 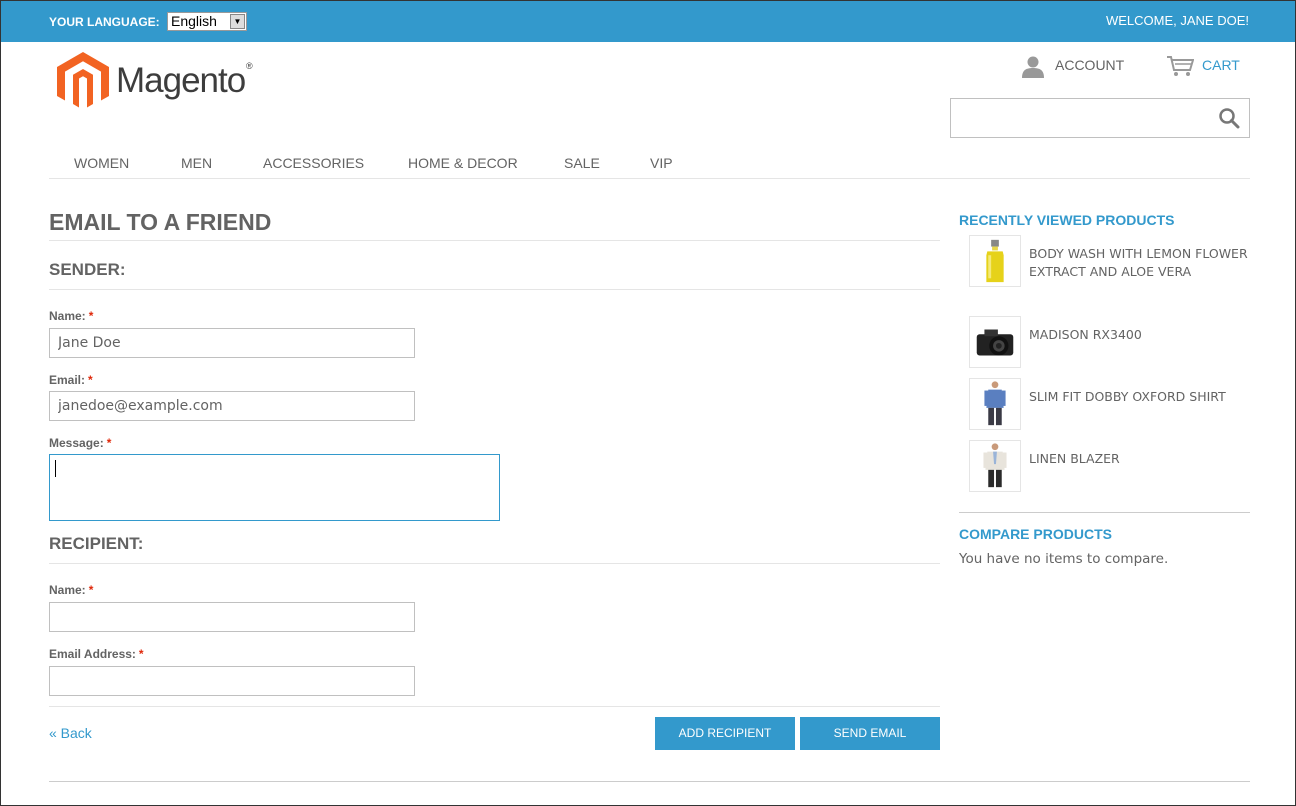 I want to click on add-recipient-button: ADD RECIPIENT, so click(x=725, y=733).